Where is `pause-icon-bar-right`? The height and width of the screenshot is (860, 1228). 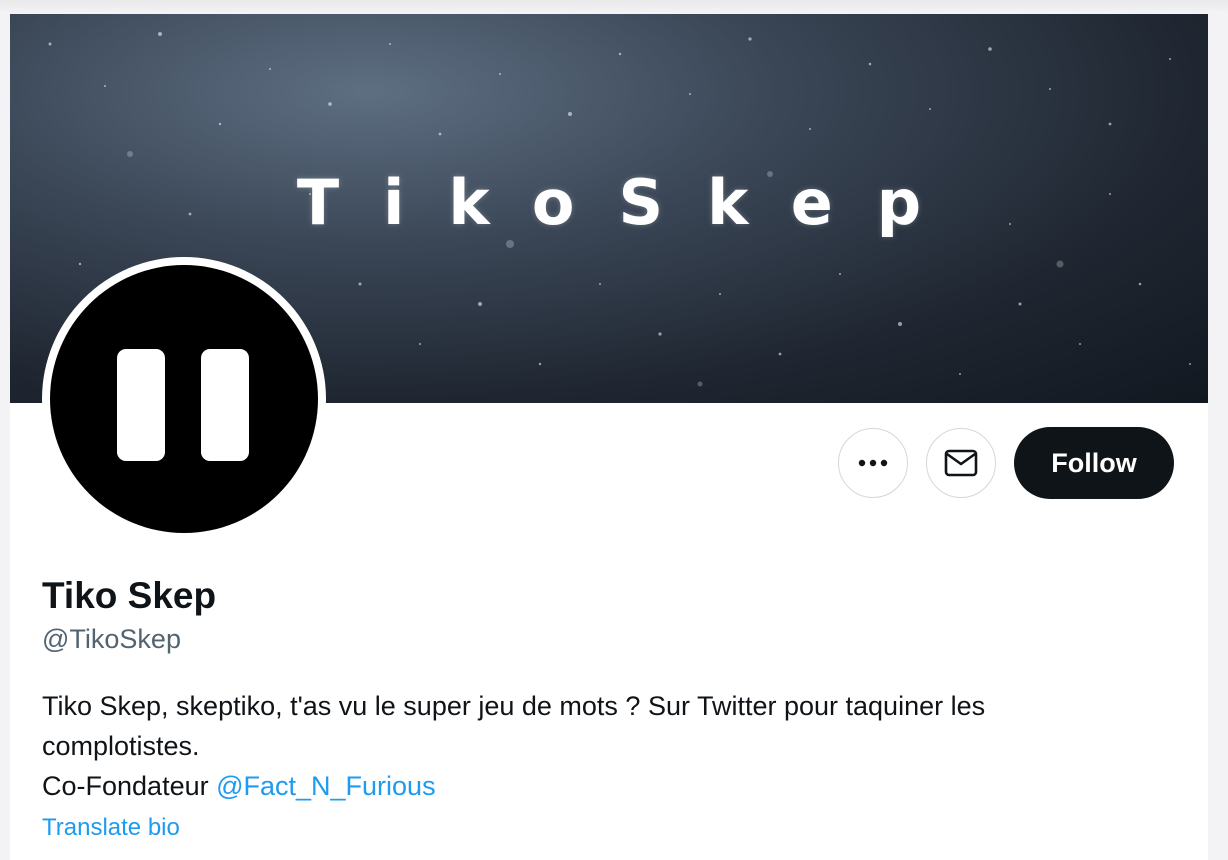
pause-icon-bar-right is located at coordinates (225, 405).